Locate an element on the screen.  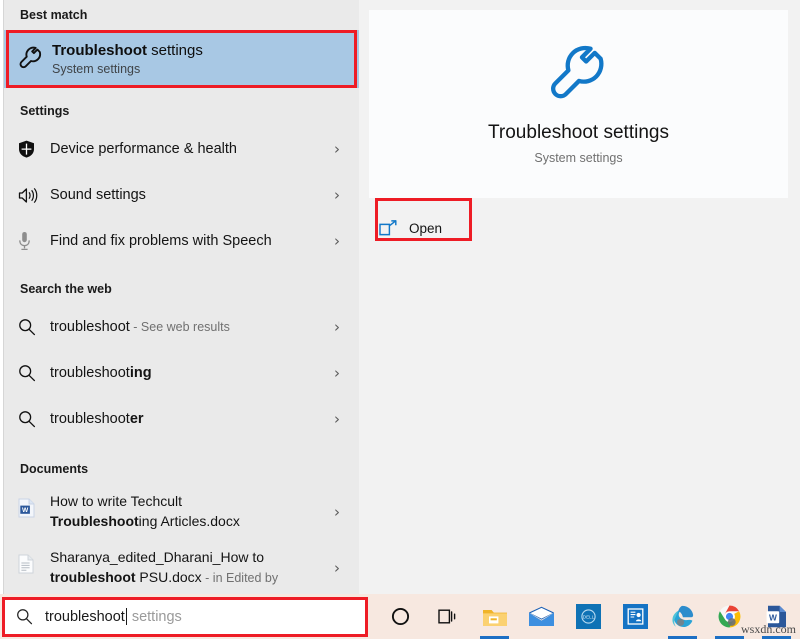
mail-button is located at coordinates (541, 616).